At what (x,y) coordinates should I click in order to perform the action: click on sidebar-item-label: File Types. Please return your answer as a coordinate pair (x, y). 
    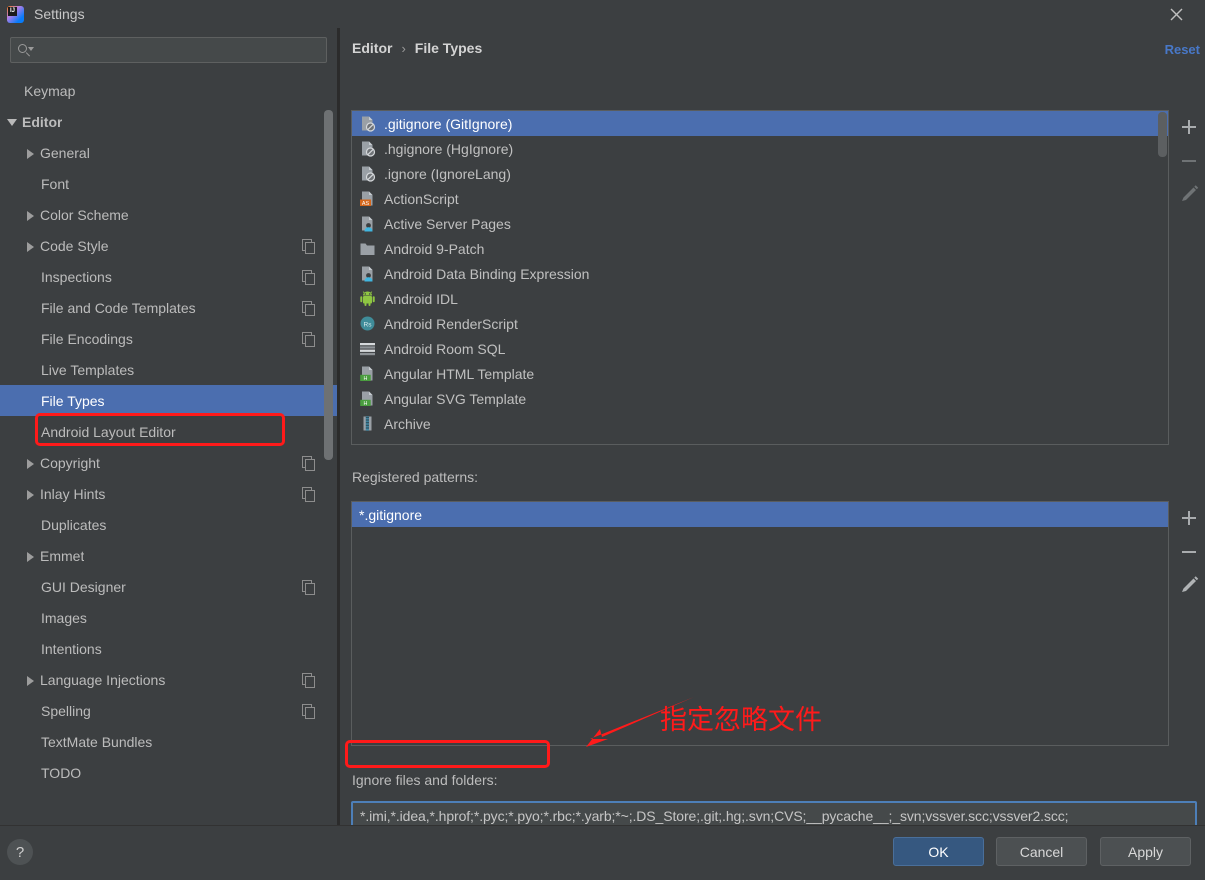
    Looking at the image, I should click on (73, 400).